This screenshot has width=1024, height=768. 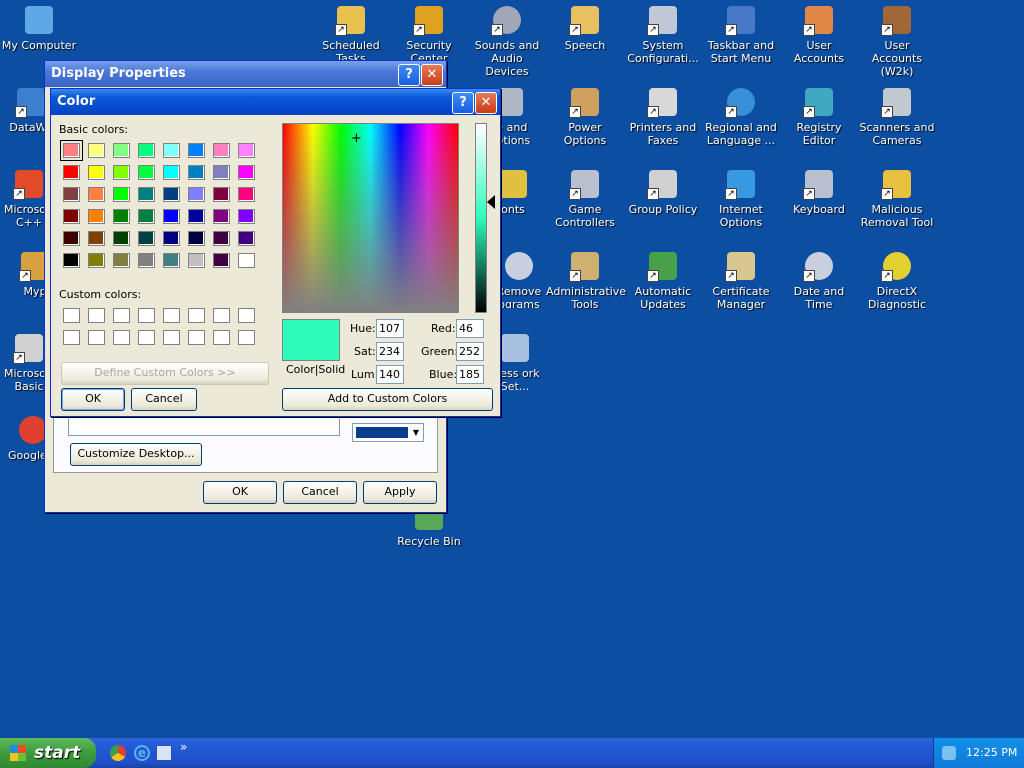 What do you see at coordinates (48, 753) in the screenshot?
I see `start-button: start` at bounding box center [48, 753].